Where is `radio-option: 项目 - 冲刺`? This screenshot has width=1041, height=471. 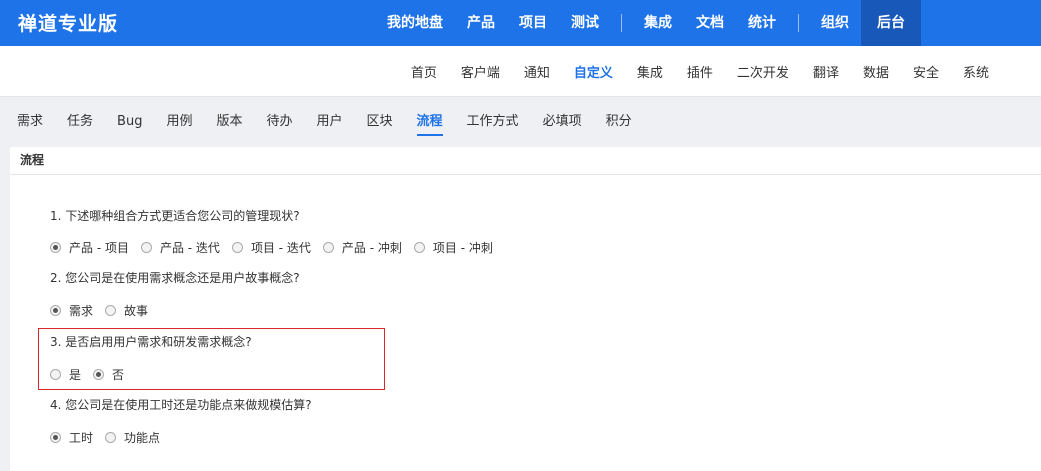 radio-option: 项目 - 冲刺 is located at coordinates (453, 247).